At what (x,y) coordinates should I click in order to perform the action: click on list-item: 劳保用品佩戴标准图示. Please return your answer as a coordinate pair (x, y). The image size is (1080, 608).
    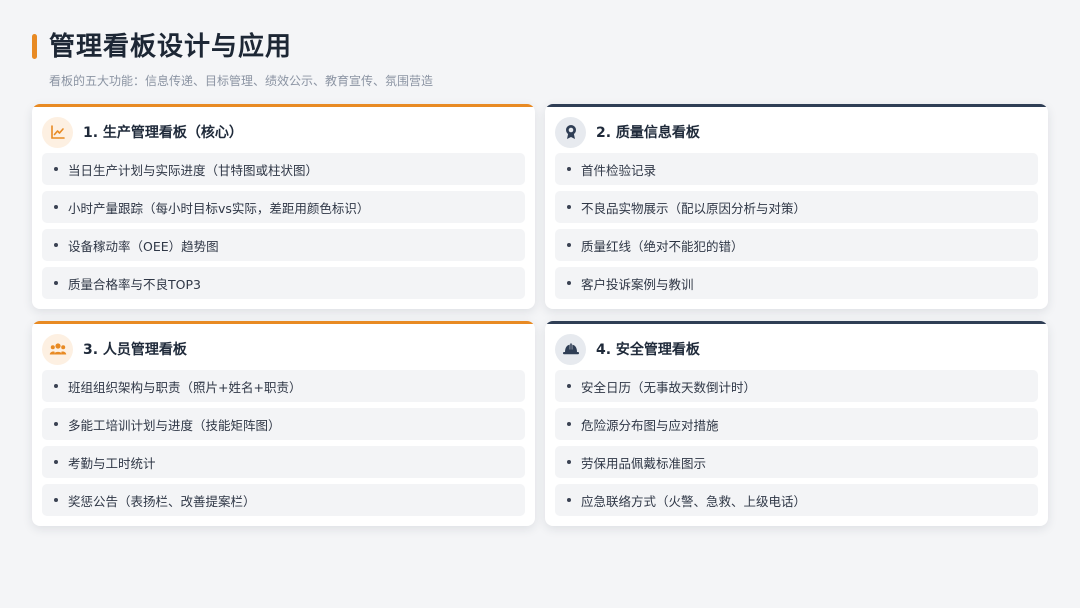
    Looking at the image, I should click on (796, 462).